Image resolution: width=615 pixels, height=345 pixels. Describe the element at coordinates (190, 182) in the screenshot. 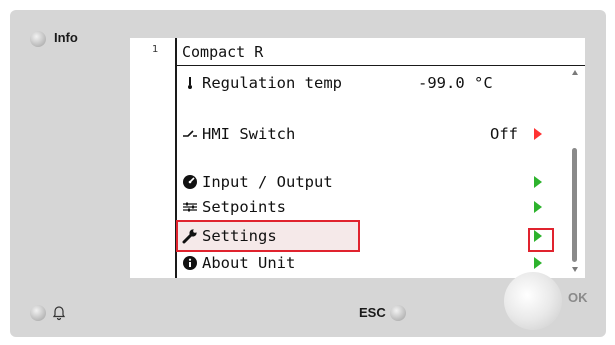

I see `gauge-icon` at that location.